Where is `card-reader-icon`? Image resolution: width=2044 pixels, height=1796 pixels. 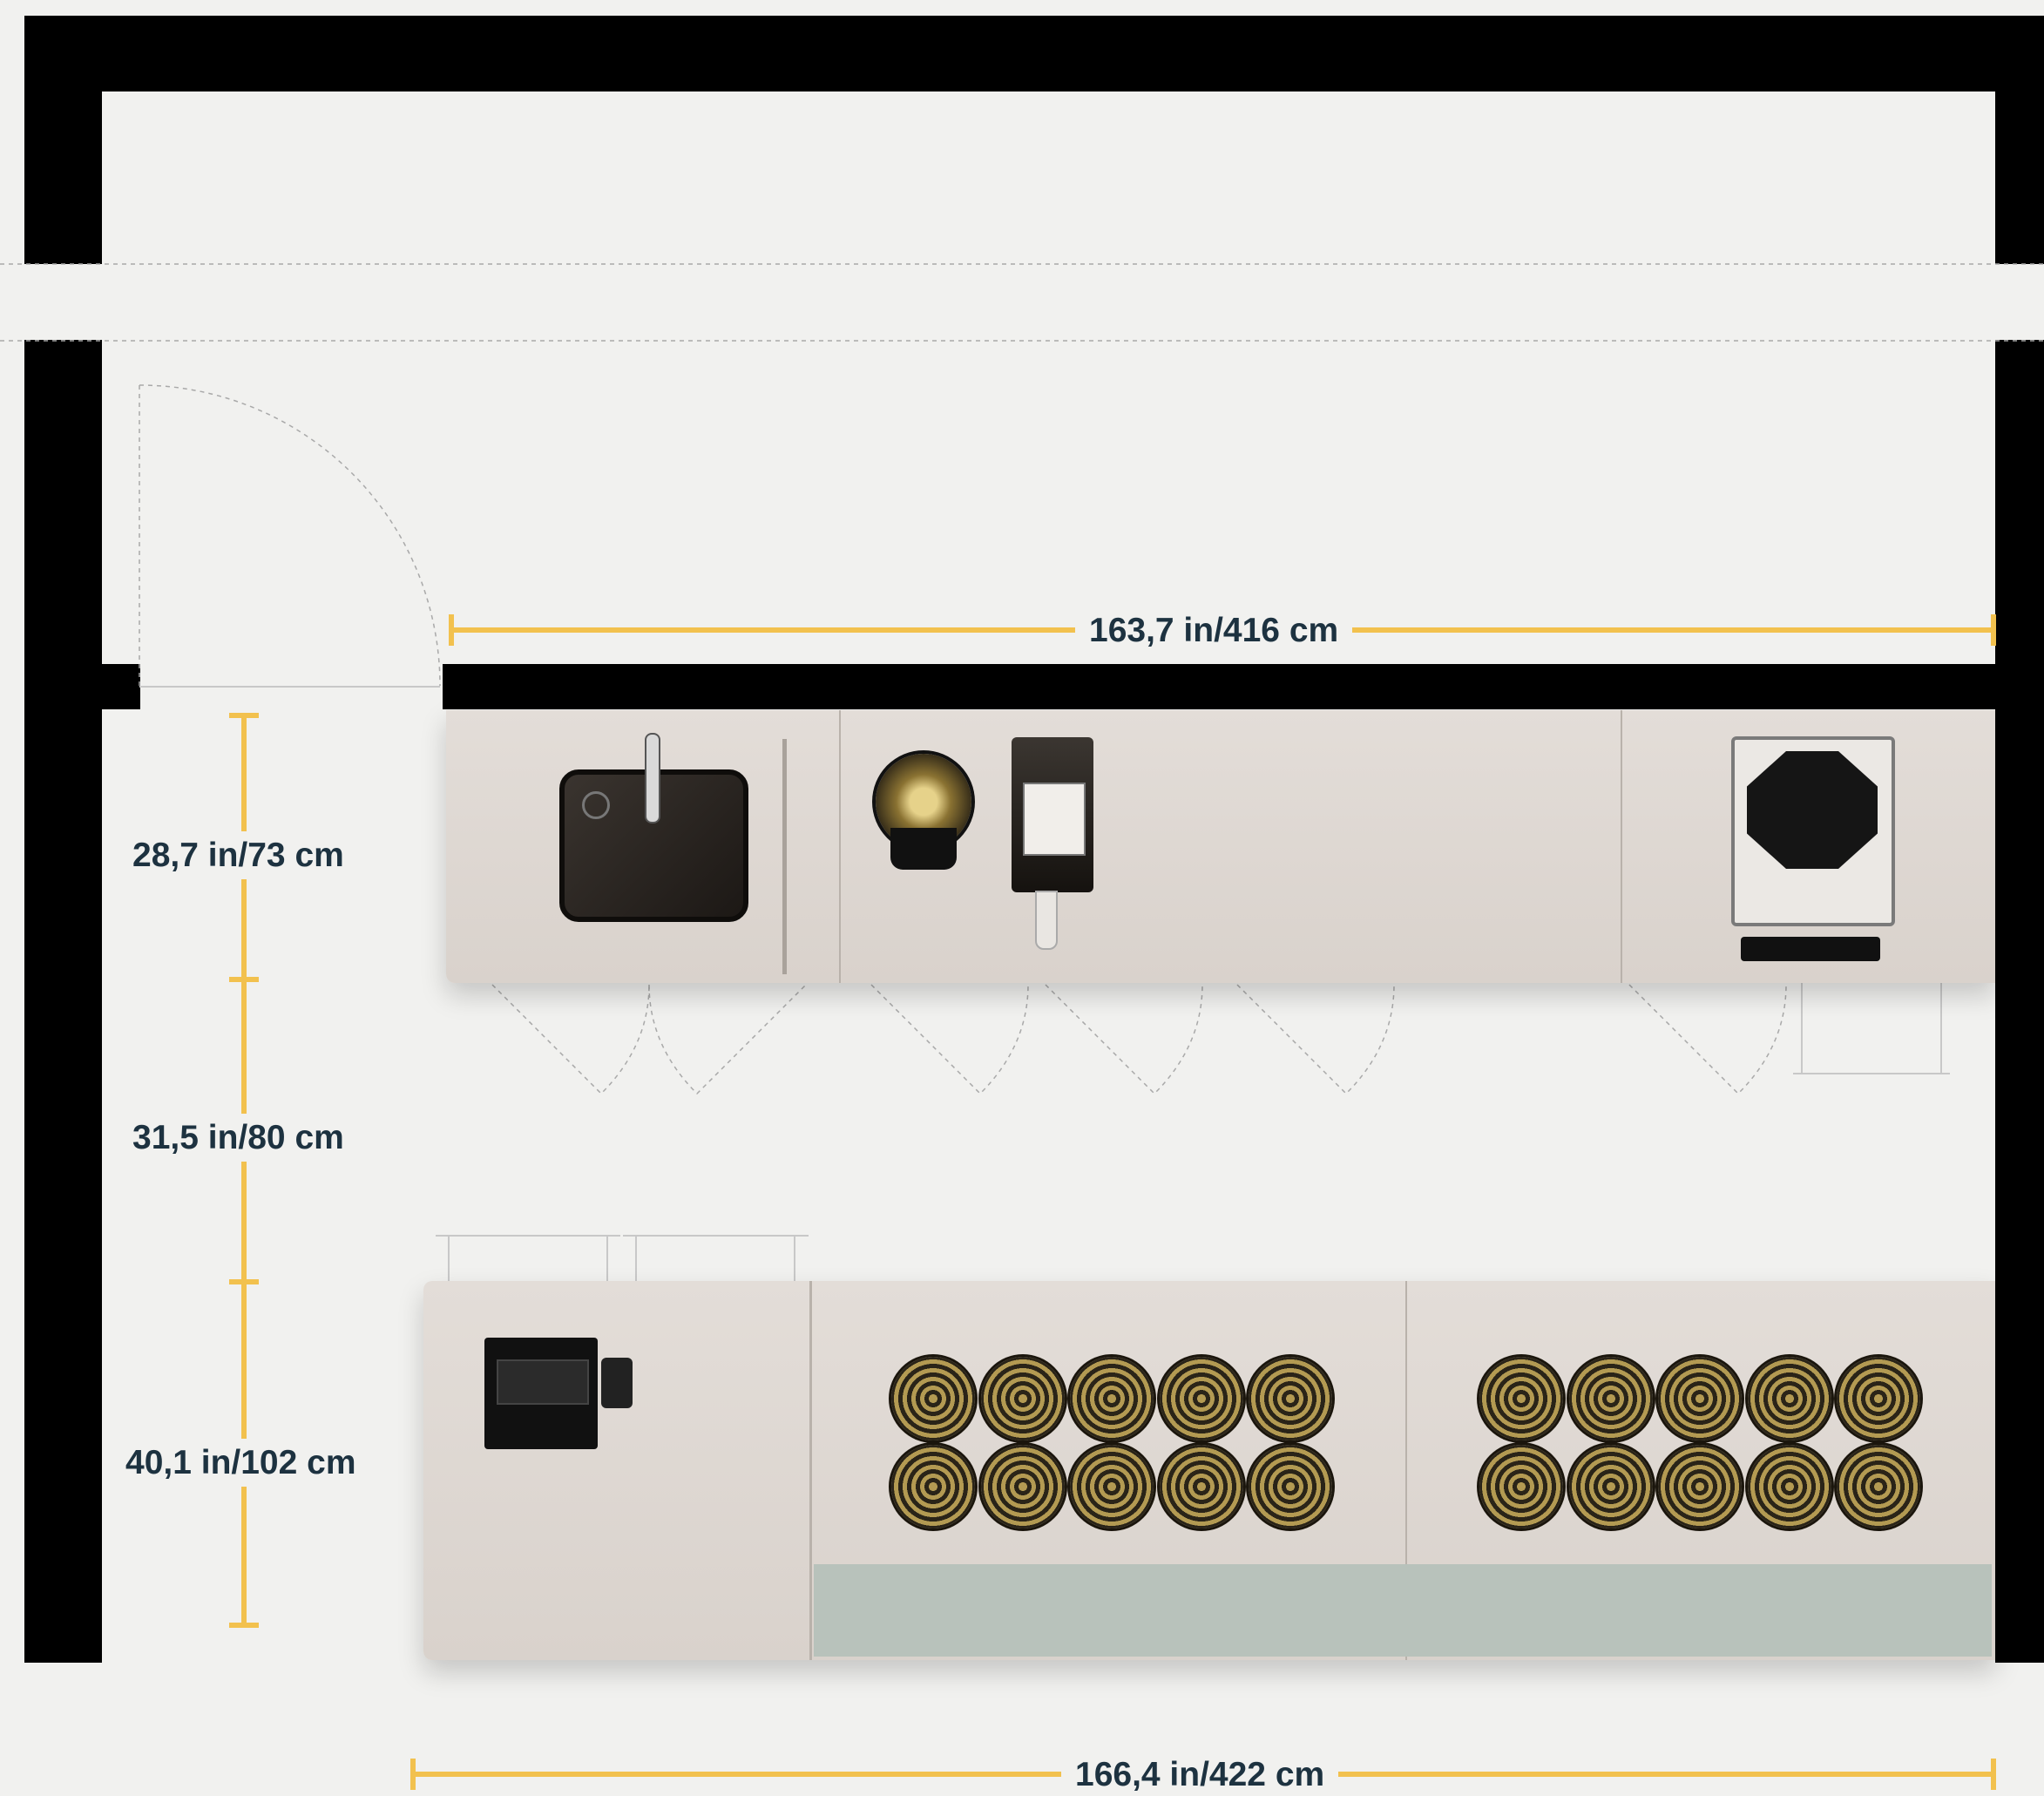
card-reader-icon is located at coordinates (617, 1383).